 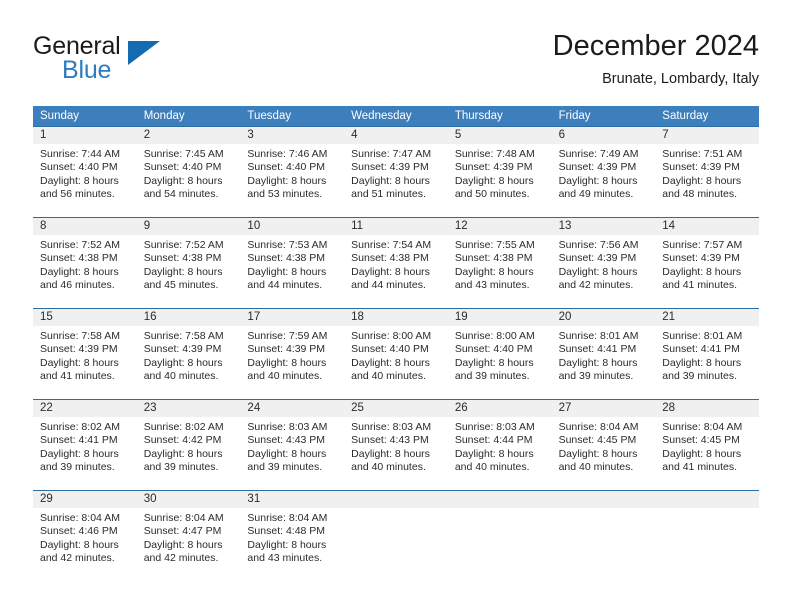 What do you see at coordinates (500, 317) in the screenshot?
I see `day-number: 19` at bounding box center [500, 317].